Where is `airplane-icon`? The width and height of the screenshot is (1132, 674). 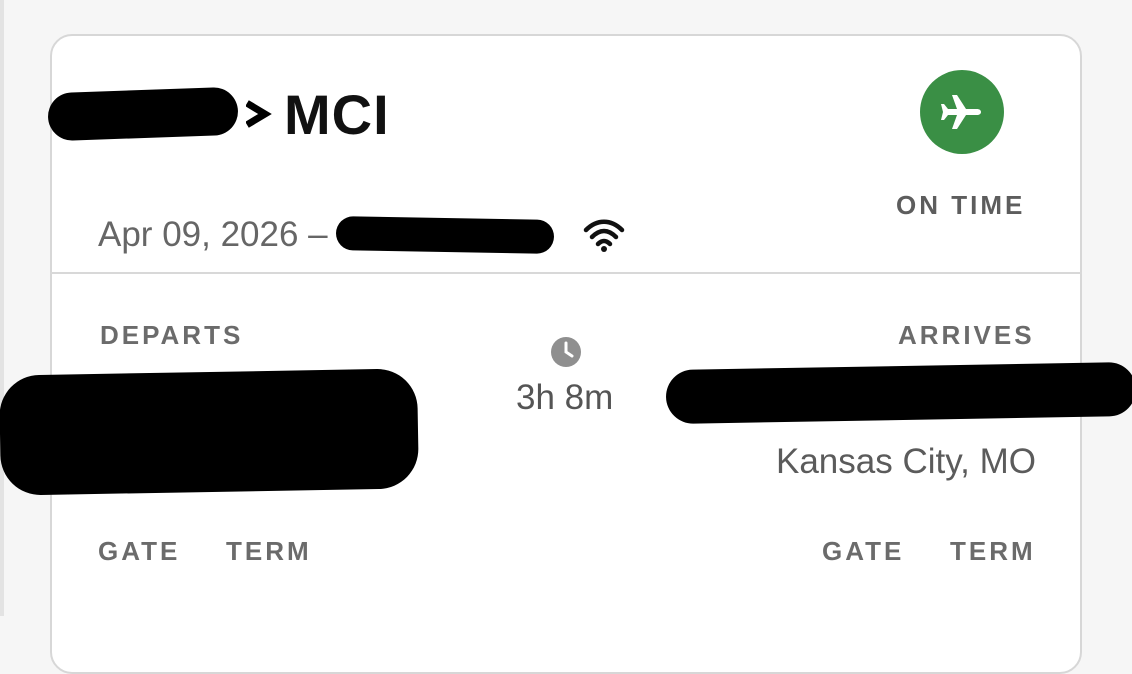 airplane-icon is located at coordinates (961, 112).